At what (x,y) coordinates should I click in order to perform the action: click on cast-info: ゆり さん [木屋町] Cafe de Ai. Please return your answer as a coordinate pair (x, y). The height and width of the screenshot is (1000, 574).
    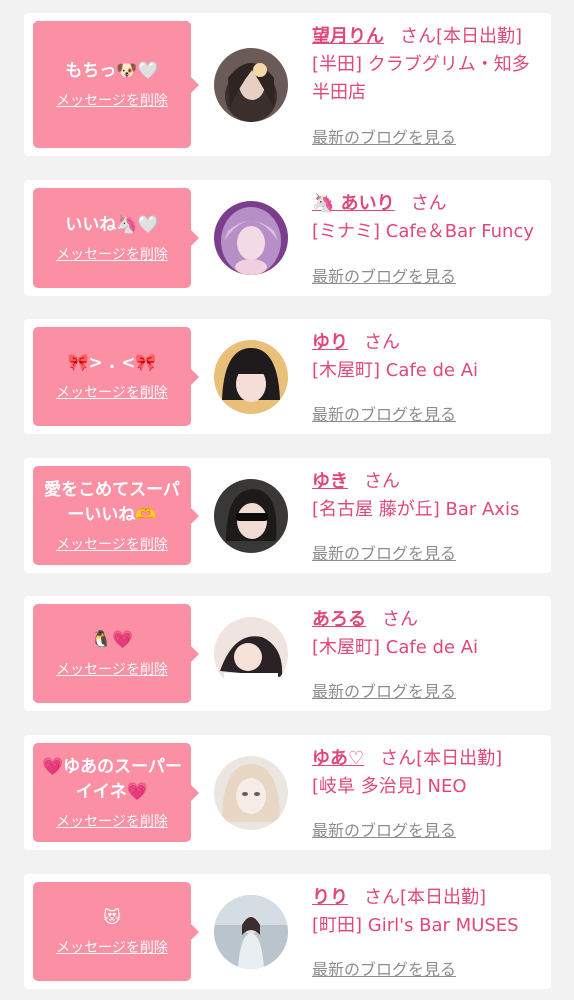
    Looking at the image, I should click on (426, 357).